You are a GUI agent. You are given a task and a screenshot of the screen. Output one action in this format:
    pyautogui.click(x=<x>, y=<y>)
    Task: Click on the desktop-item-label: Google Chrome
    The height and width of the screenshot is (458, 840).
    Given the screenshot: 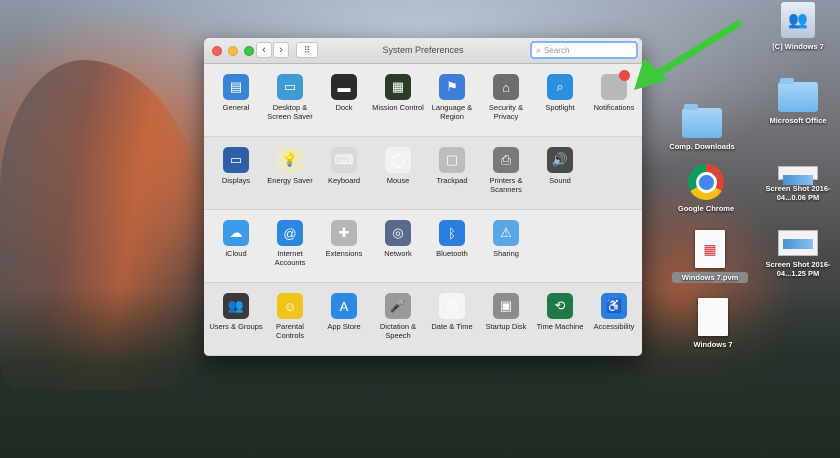 What is the action you would take?
    pyautogui.click(x=706, y=208)
    